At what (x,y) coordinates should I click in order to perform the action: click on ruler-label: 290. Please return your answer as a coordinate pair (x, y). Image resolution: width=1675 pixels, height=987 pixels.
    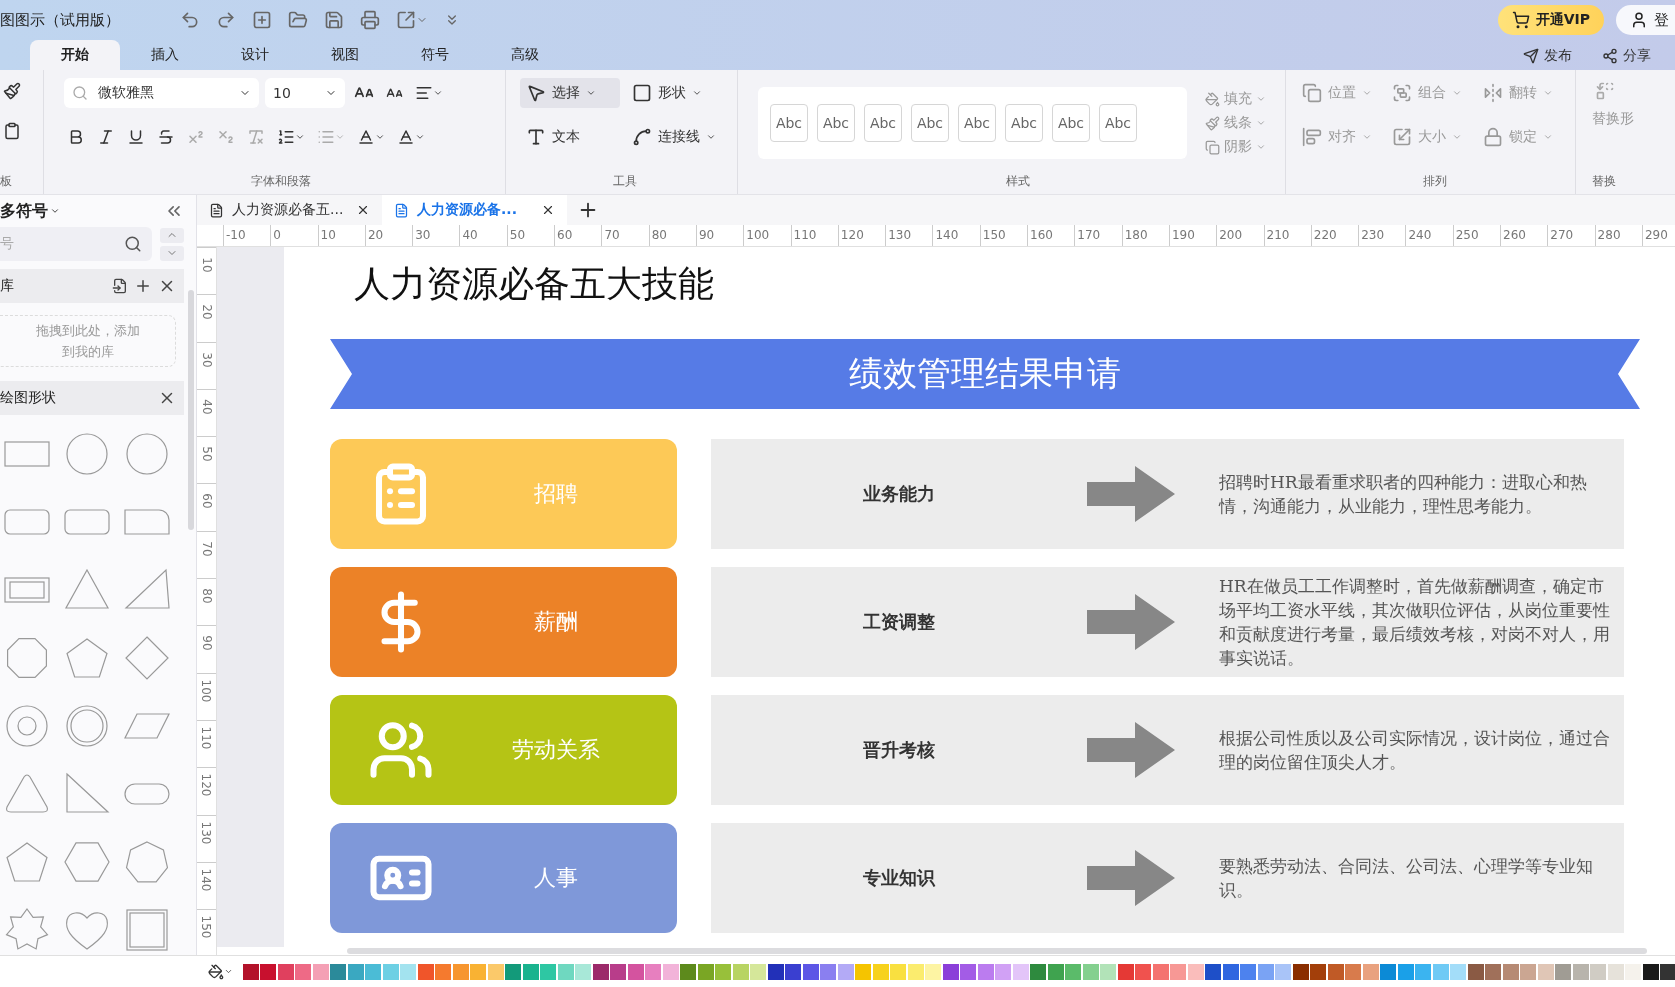
    Looking at the image, I should click on (1658, 235).